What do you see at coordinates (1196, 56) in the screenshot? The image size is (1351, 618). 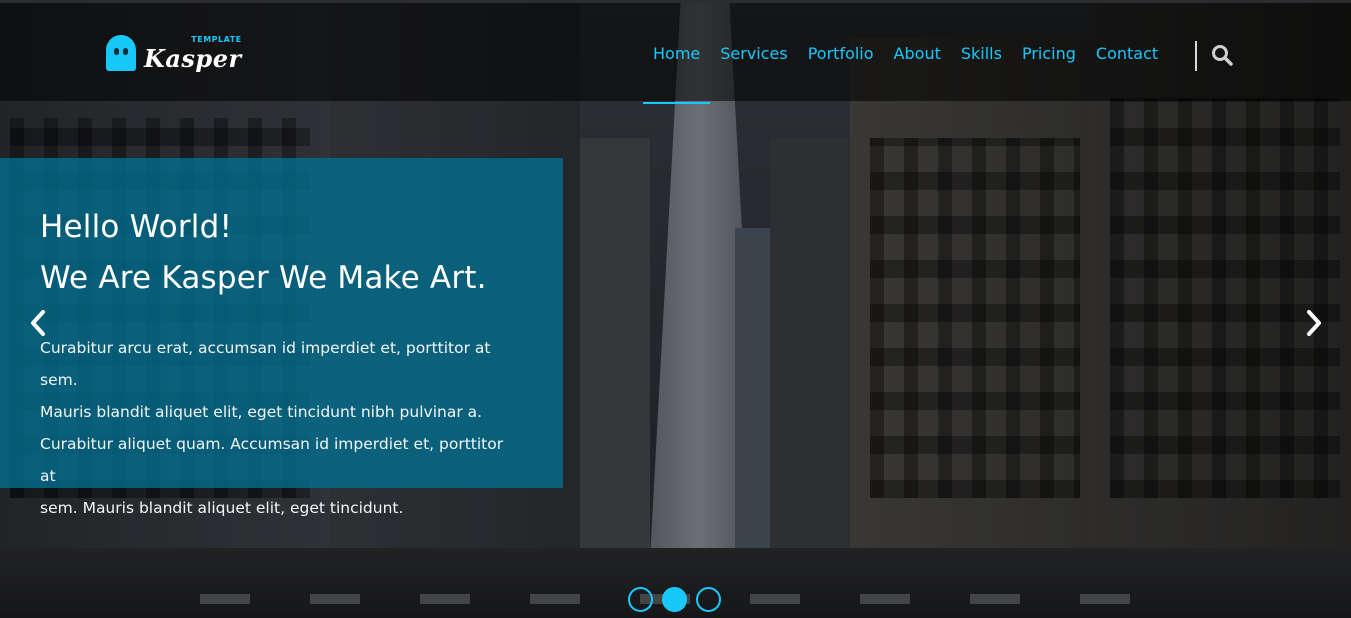 I see `nav-divider` at bounding box center [1196, 56].